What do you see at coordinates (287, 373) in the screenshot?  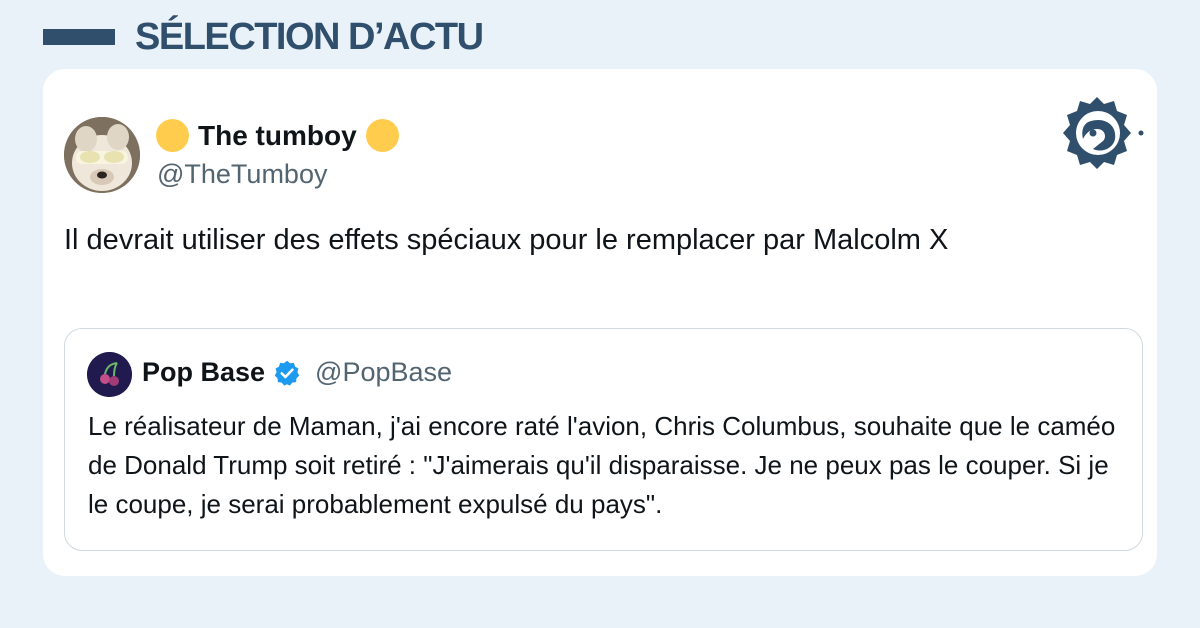 I see `verified-badge-icon` at bounding box center [287, 373].